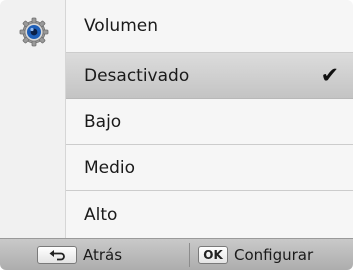 The width and height of the screenshot is (353, 270). I want to click on back-arrow-icon, so click(57, 254).